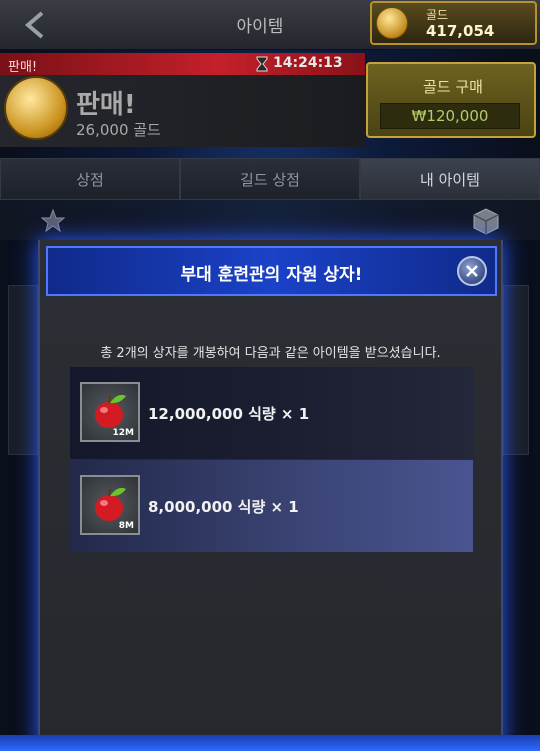 The height and width of the screenshot is (751, 540). What do you see at coordinates (450, 116) in the screenshot?
I see `buy-gold-price: ₩120,000` at bounding box center [450, 116].